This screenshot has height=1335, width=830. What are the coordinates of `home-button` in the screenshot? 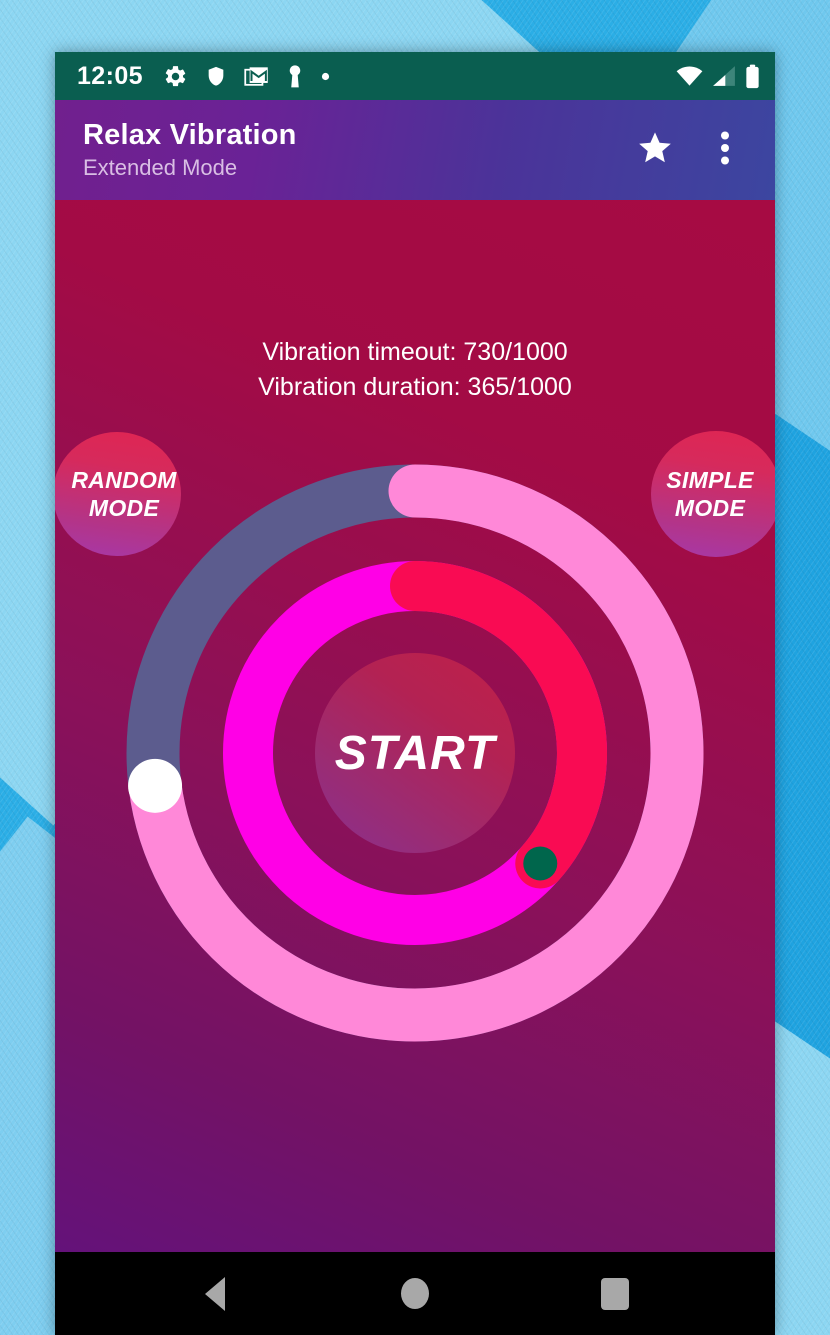 It's located at (415, 1294).